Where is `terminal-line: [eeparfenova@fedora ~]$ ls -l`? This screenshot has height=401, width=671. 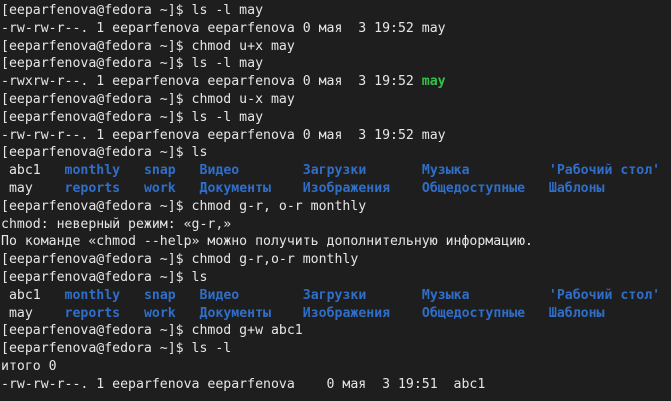 terminal-line: [eeparfenova@fedora ~]$ ls -l is located at coordinates (336, 349).